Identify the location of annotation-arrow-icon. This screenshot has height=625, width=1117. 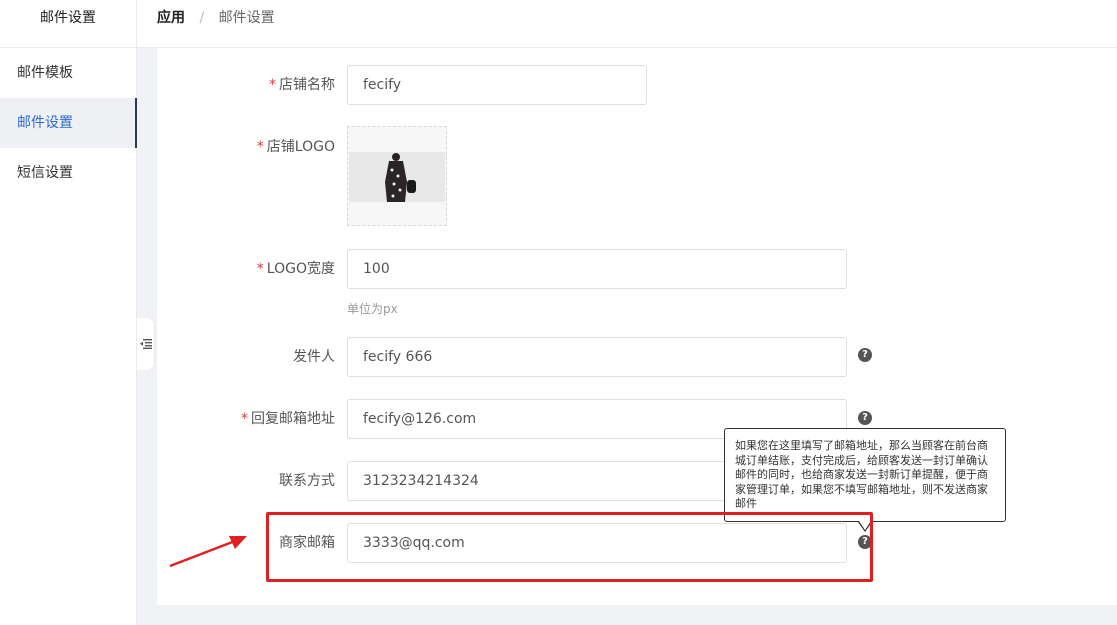
(208, 552).